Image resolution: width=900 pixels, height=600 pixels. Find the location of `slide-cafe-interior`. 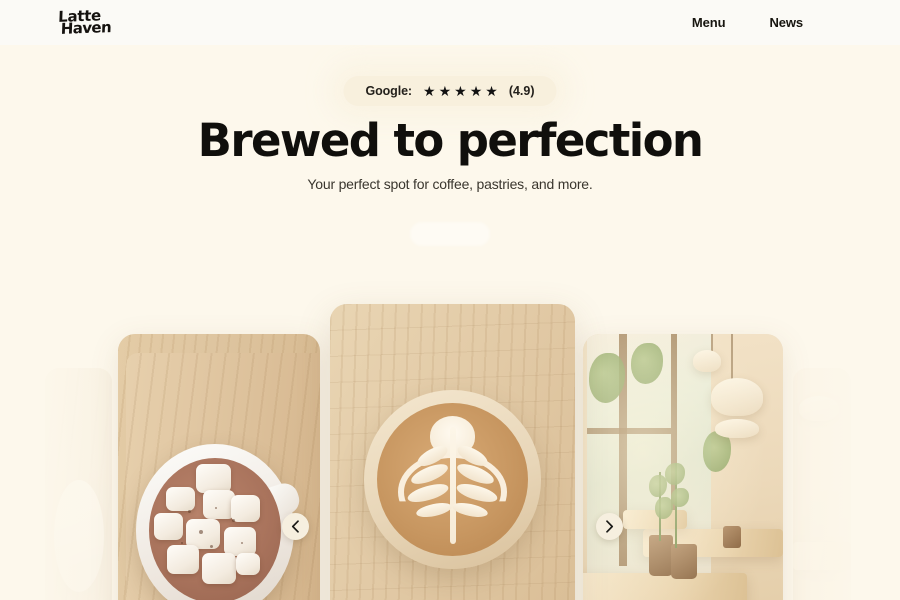

slide-cafe-interior is located at coordinates (683, 467).